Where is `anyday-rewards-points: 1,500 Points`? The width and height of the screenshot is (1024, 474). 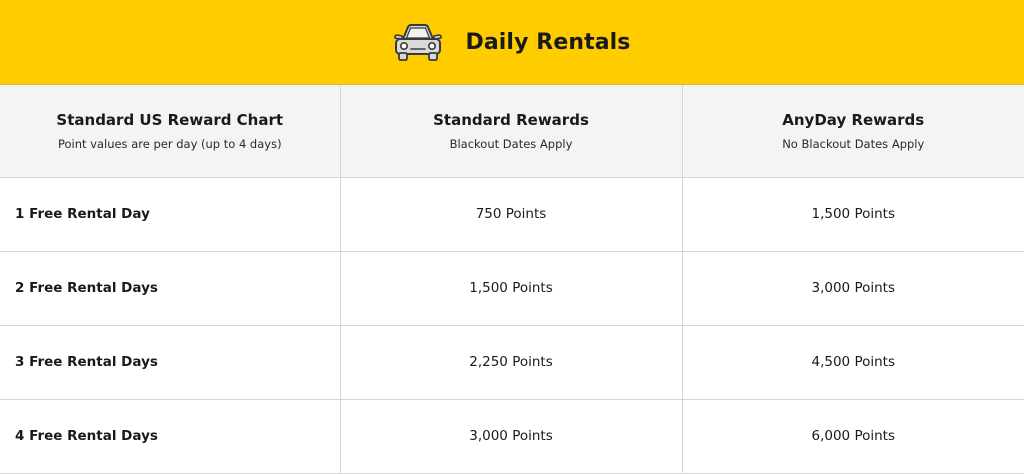 anyday-rewards-points: 1,500 Points is located at coordinates (853, 214).